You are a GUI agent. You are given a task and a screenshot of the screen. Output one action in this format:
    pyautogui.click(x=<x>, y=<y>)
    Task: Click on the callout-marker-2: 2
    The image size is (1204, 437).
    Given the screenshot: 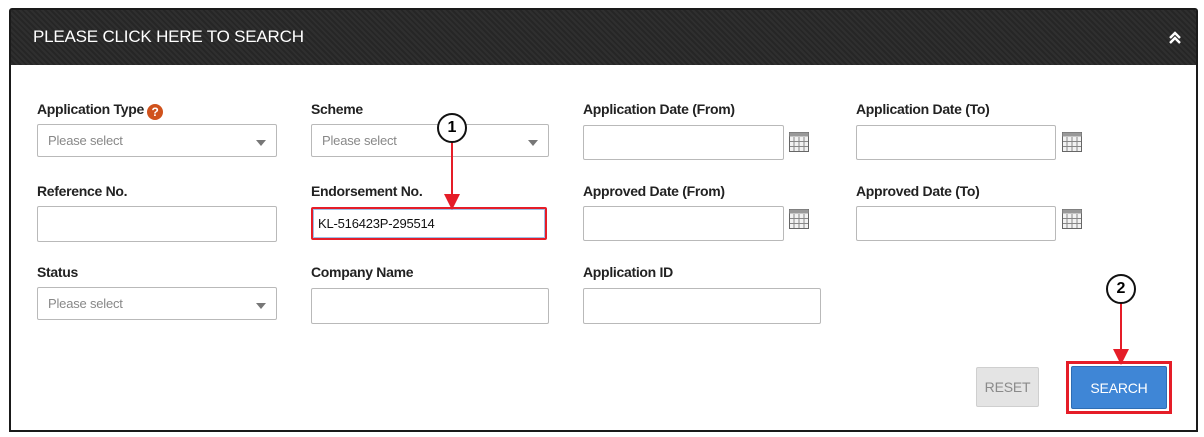 What is the action you would take?
    pyautogui.click(x=1121, y=289)
    